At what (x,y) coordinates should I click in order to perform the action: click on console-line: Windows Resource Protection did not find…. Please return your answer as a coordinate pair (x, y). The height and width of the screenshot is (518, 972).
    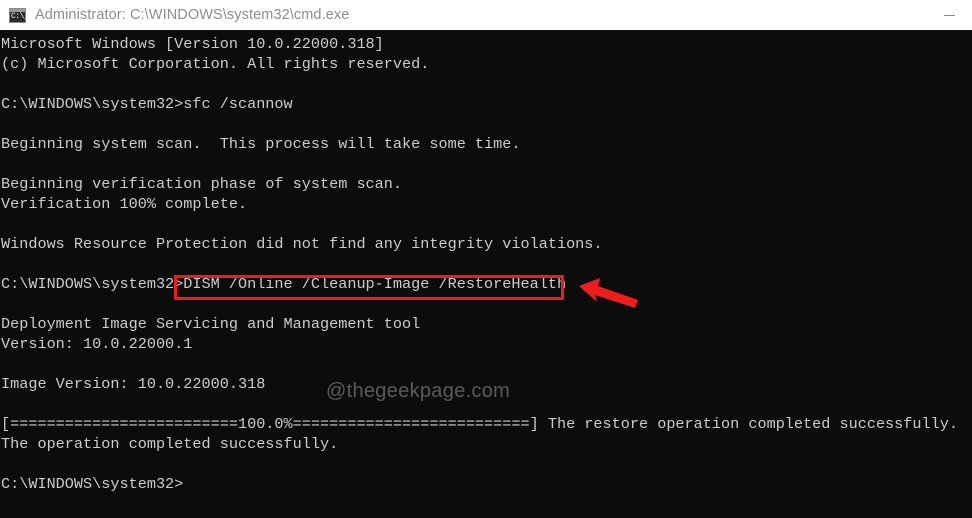
    Looking at the image, I should click on (302, 244).